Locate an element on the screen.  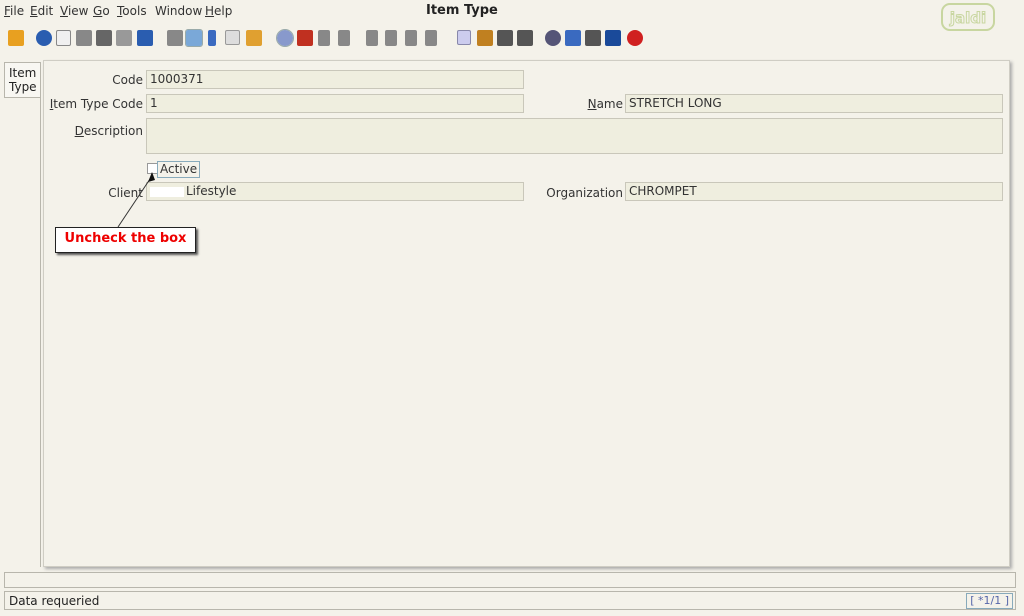
annotation-arrow is located at coordinates (136, 200).